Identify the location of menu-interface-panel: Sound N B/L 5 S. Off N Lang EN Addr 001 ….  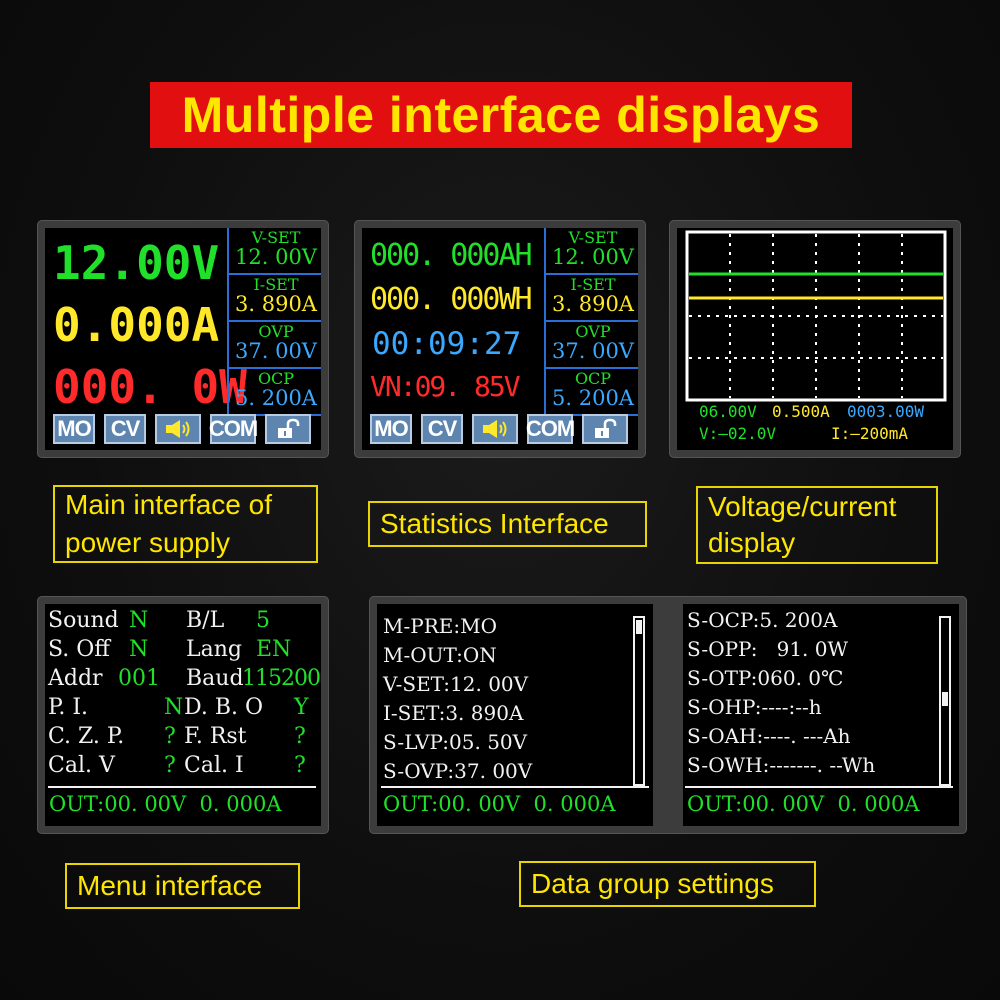
(183, 715).